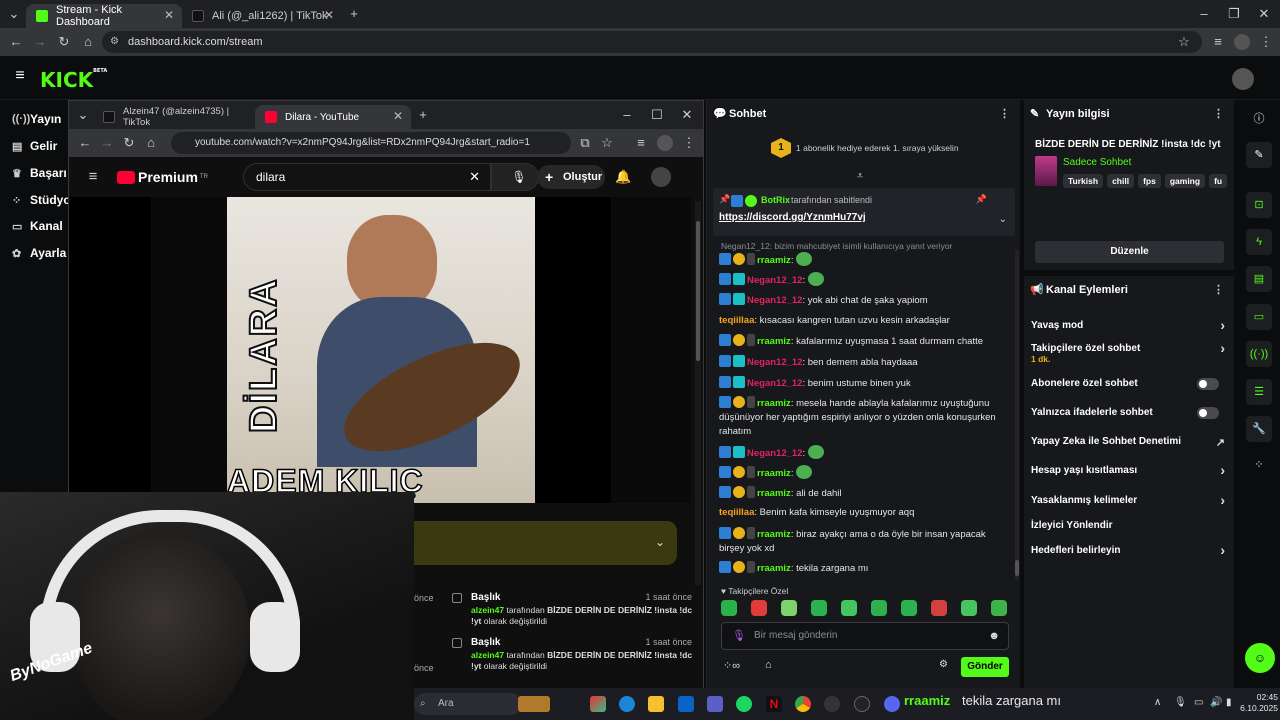 The image size is (1280, 720). I want to click on tray-clock: 02:45 6.10.2025, so click(1256, 703).